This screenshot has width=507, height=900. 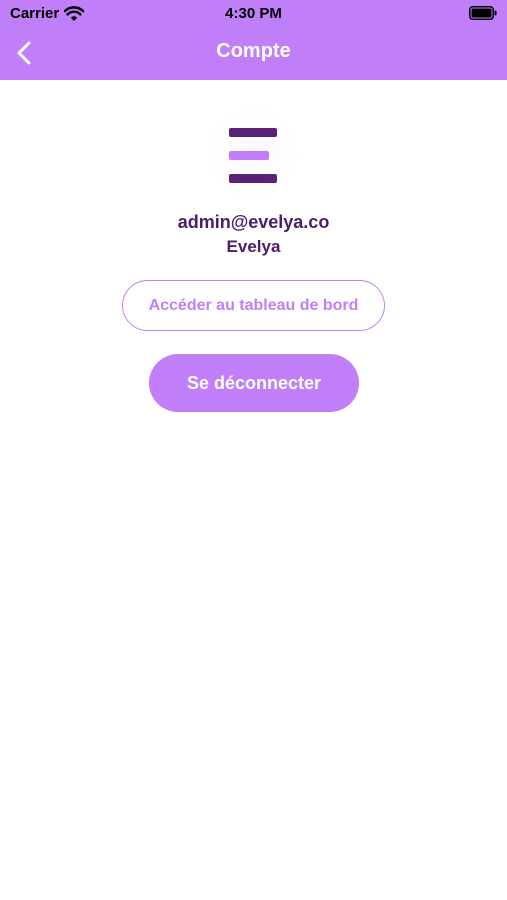 I want to click on logout-button: Se déconnecter, so click(x=254, y=383).